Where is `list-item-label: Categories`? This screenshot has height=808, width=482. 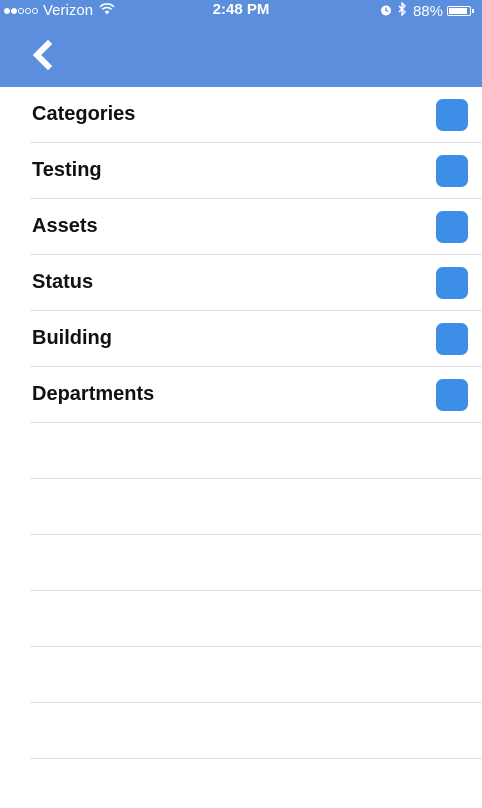 list-item-label: Categories is located at coordinates (84, 114).